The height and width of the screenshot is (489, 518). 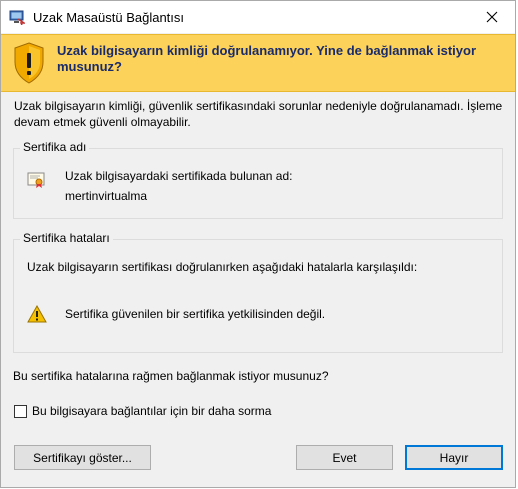 What do you see at coordinates (55, 147) in the screenshot?
I see `certificate-name-legend: Sertifika adı` at bounding box center [55, 147].